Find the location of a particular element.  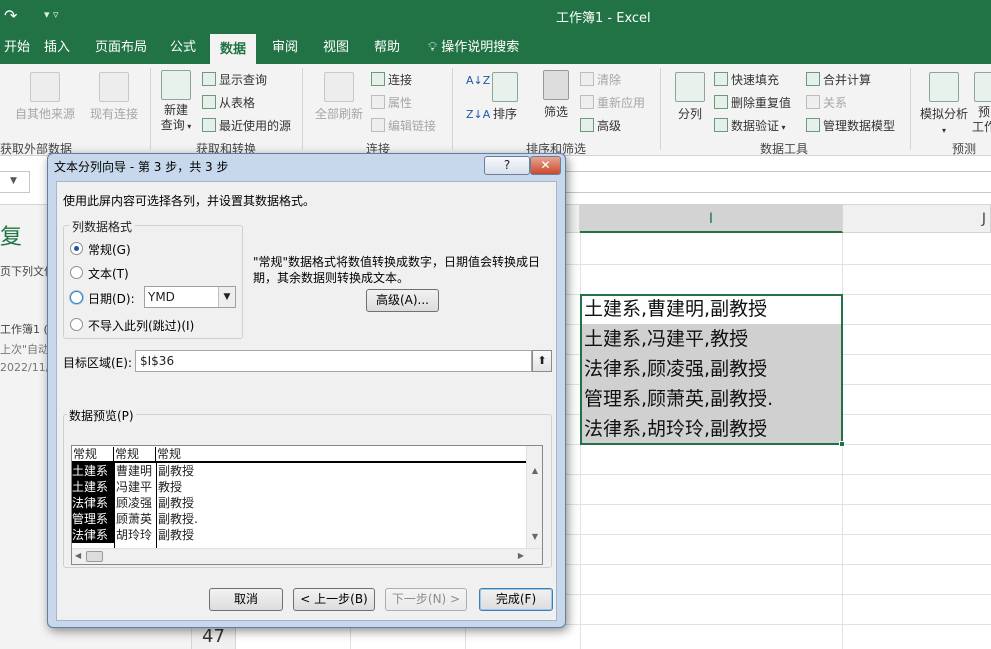

scroll-up-icon: ▲ is located at coordinates (534, 470).